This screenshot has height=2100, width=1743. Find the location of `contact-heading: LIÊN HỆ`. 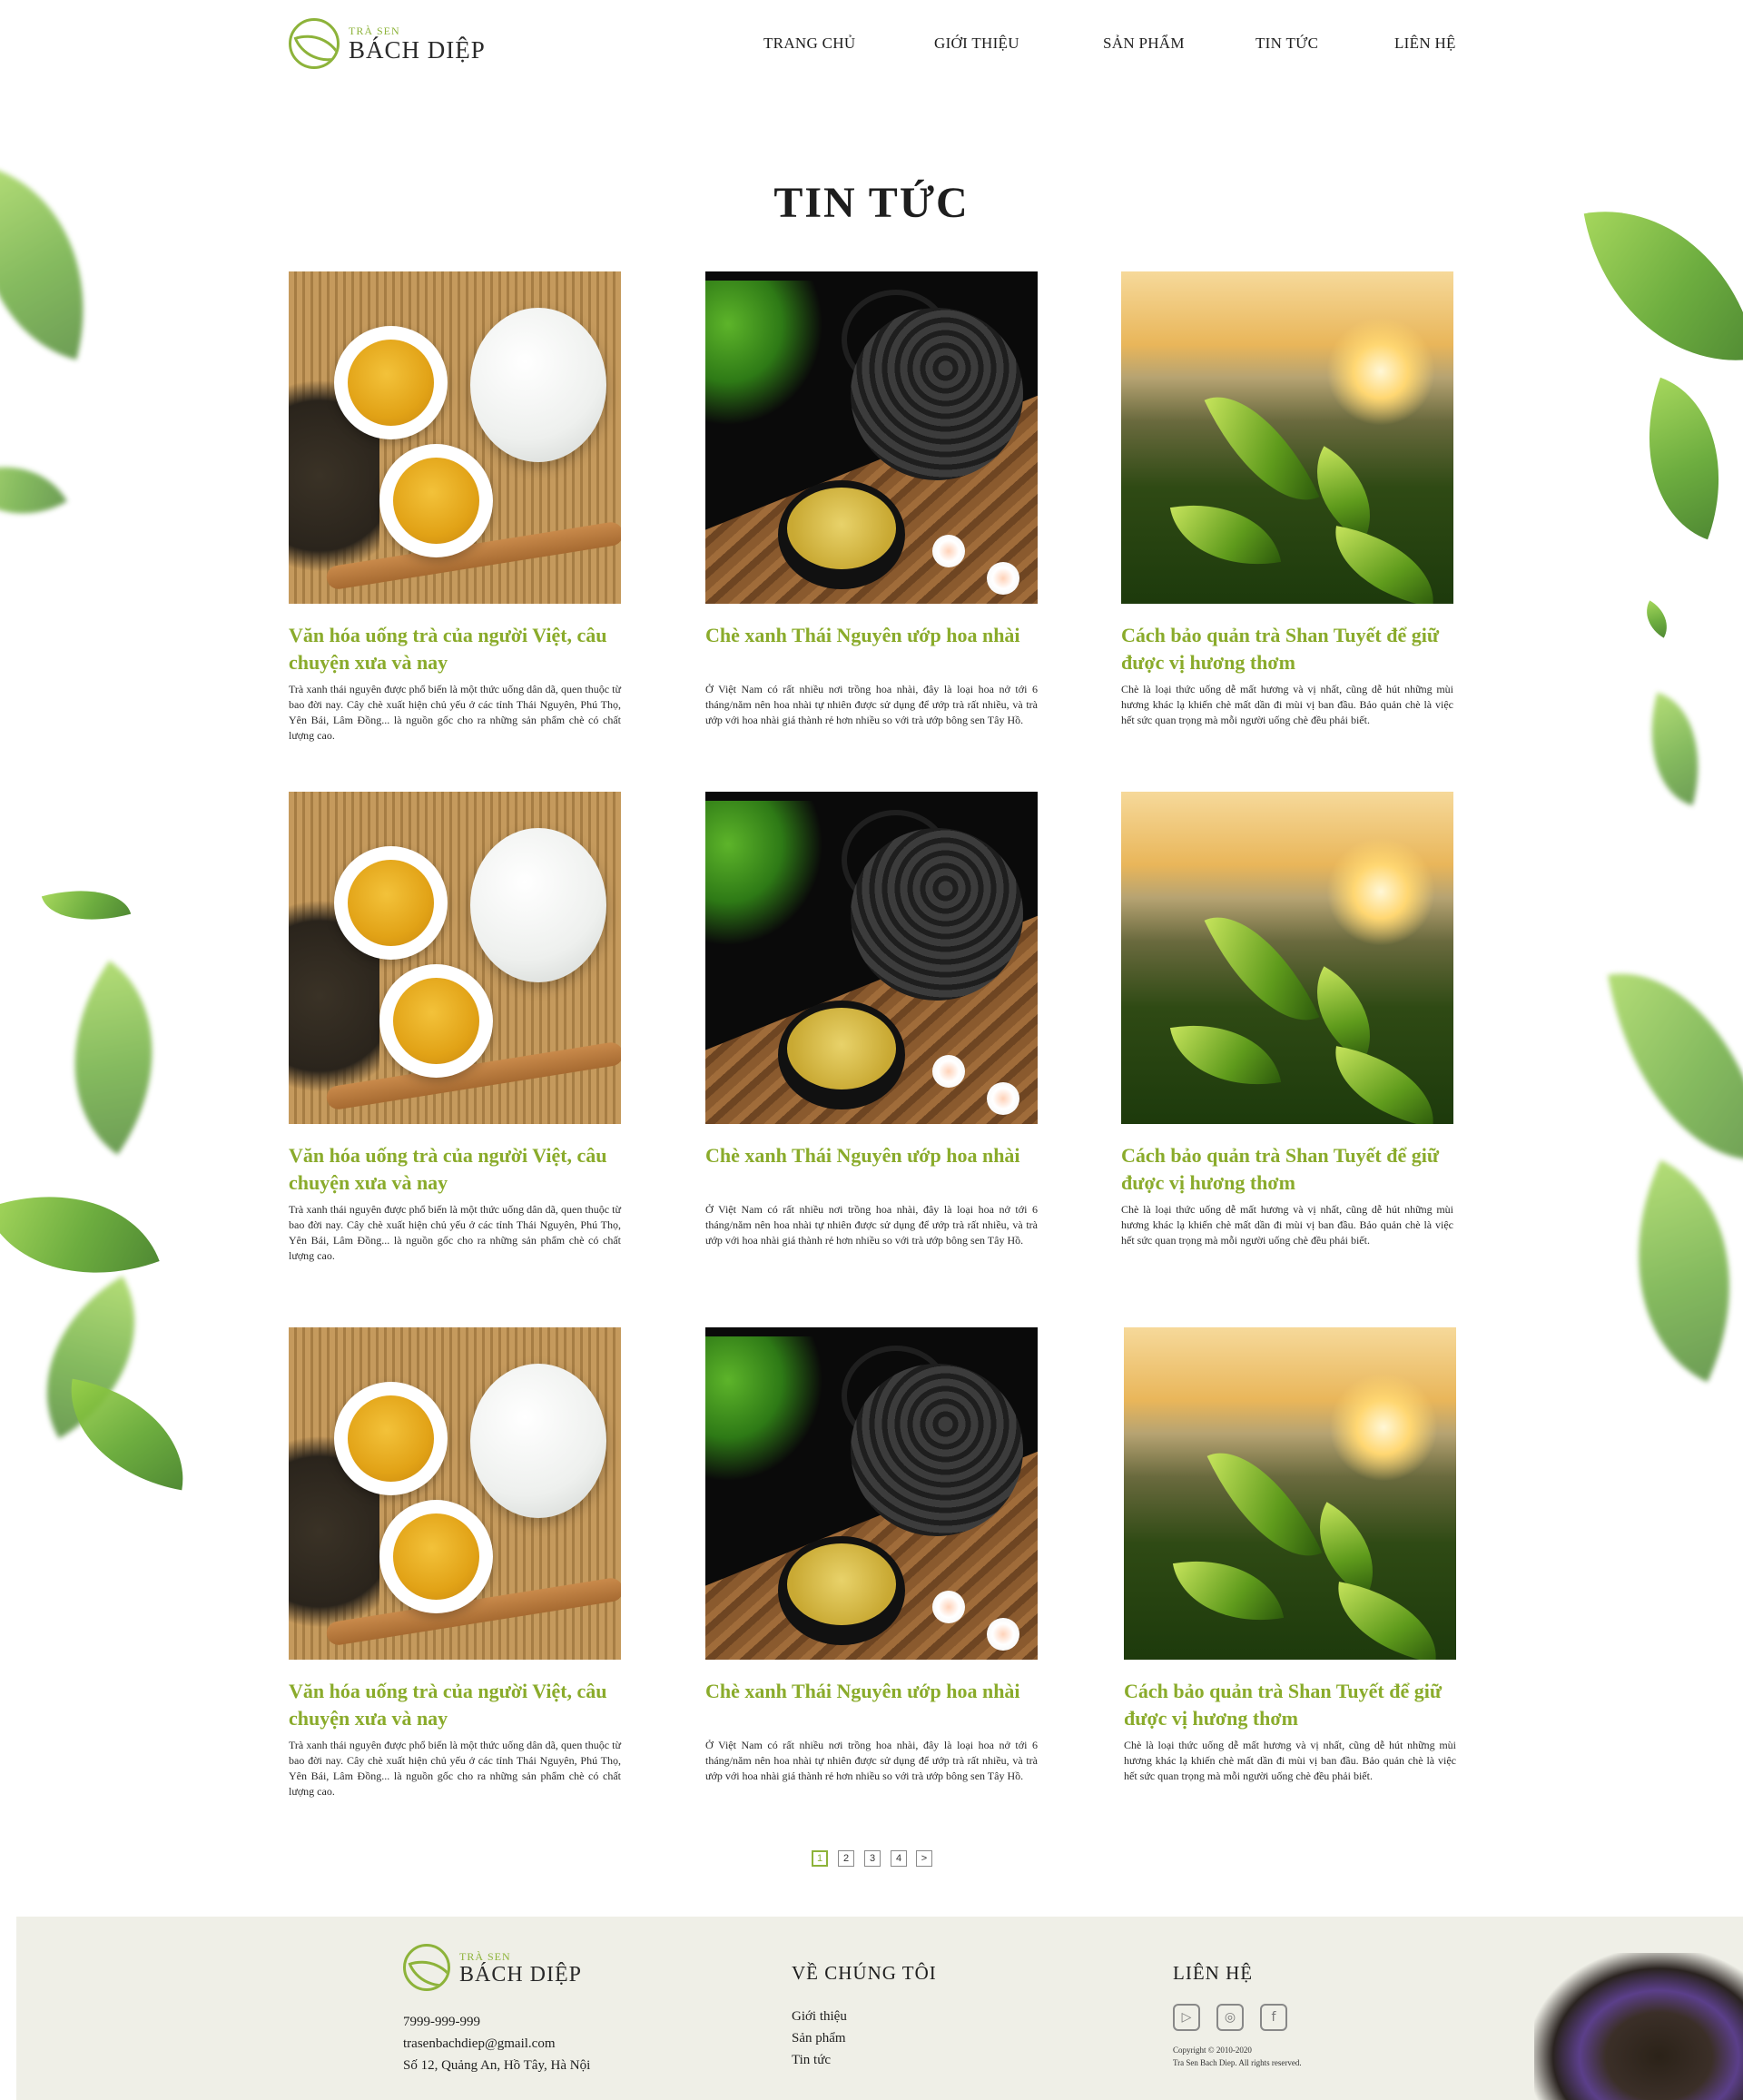

contact-heading: LIÊN HỆ is located at coordinates (1213, 1973).